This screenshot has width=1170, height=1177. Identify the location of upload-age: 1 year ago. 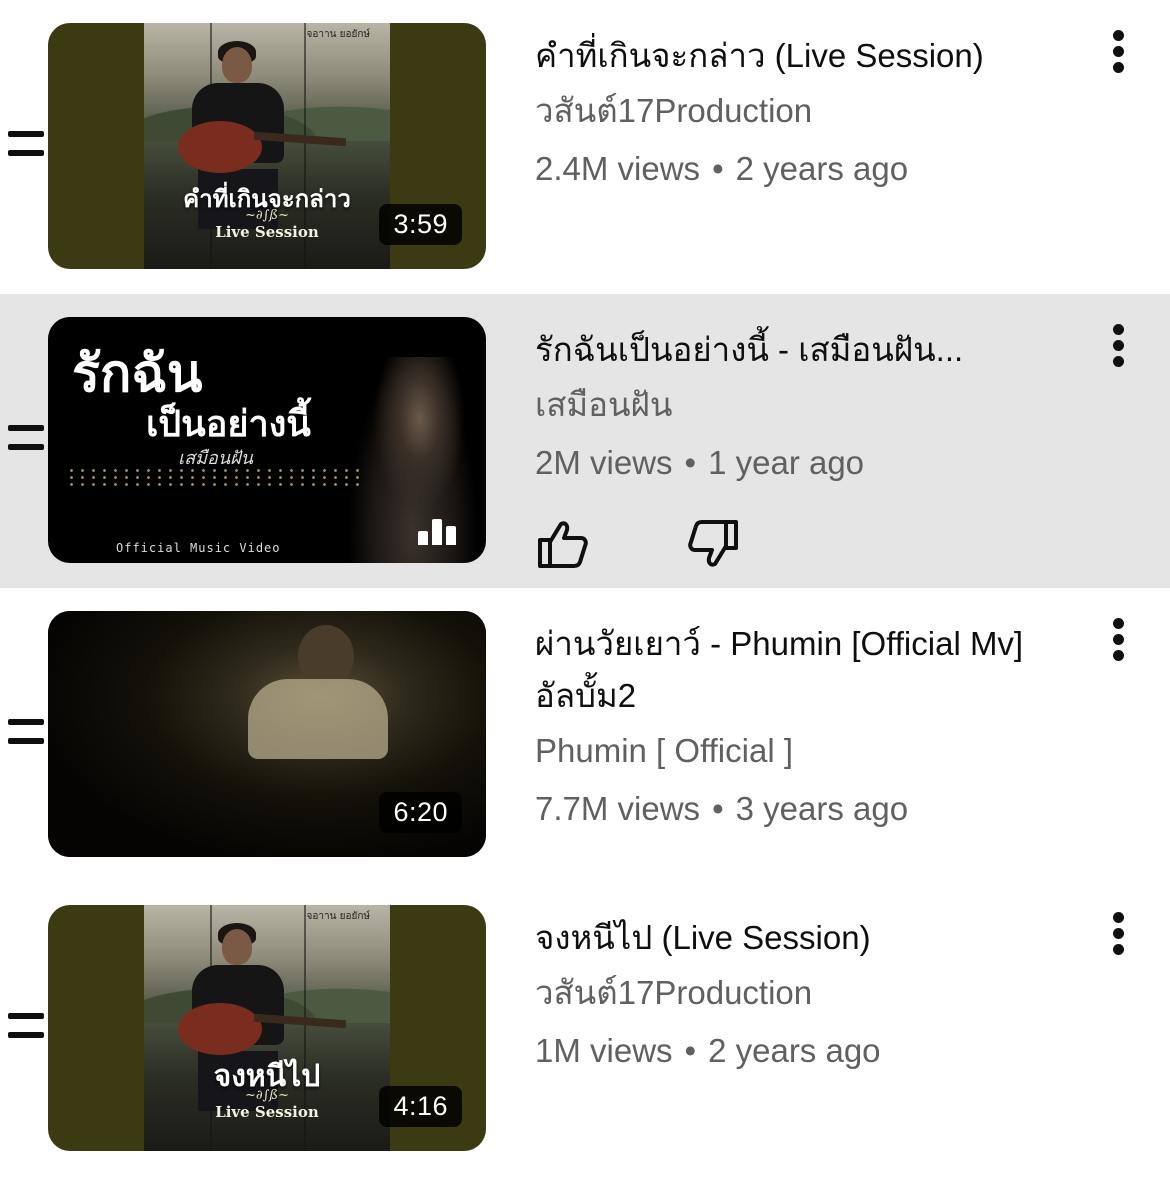
(786, 462).